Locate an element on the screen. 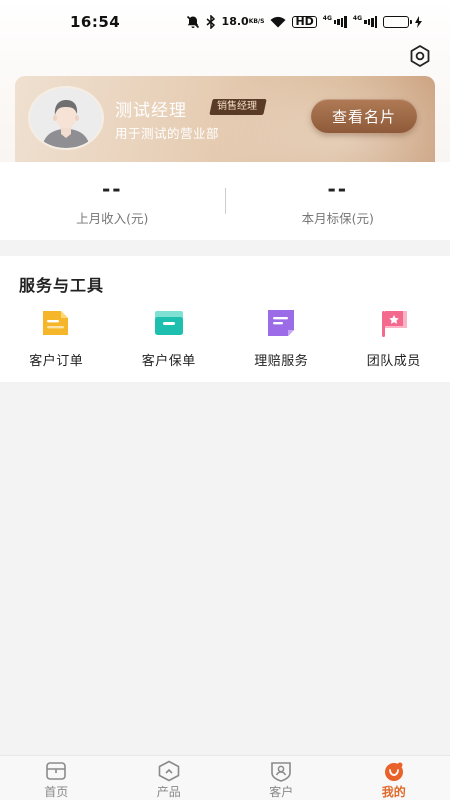 This screenshot has height=800, width=450. nav-label: 客户 is located at coordinates (281, 792).